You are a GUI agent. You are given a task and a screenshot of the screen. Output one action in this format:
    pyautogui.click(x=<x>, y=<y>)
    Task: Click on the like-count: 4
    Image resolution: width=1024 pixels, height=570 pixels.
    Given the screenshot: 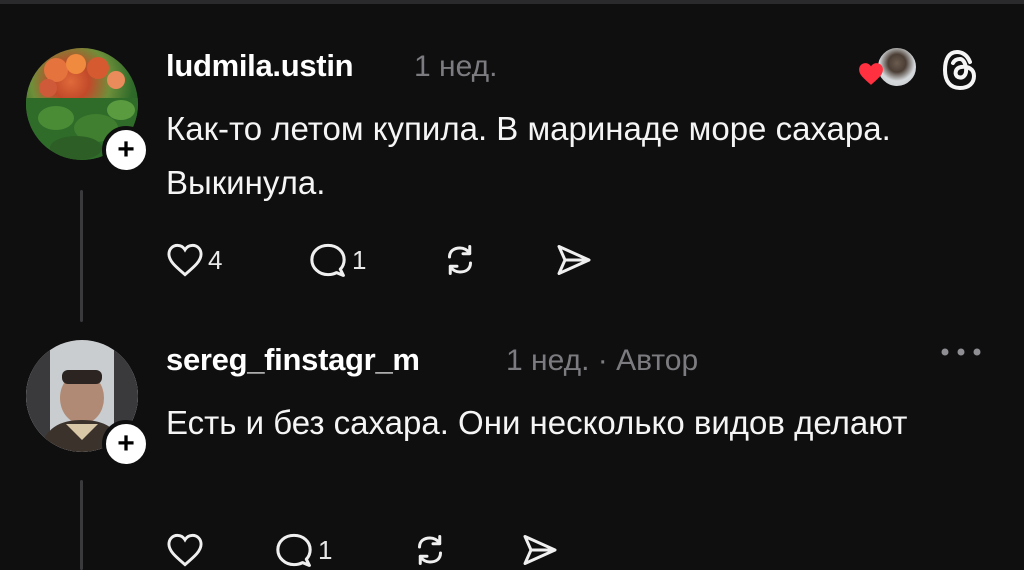 What is the action you would take?
    pyautogui.click(x=215, y=259)
    